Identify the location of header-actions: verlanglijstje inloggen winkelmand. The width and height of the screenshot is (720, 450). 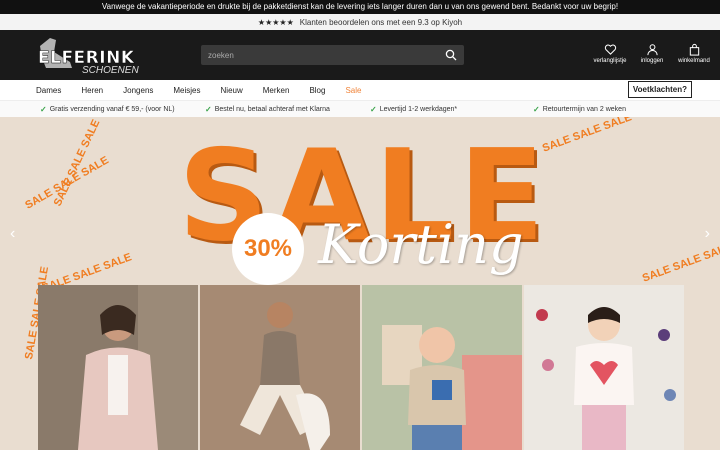
(652, 53).